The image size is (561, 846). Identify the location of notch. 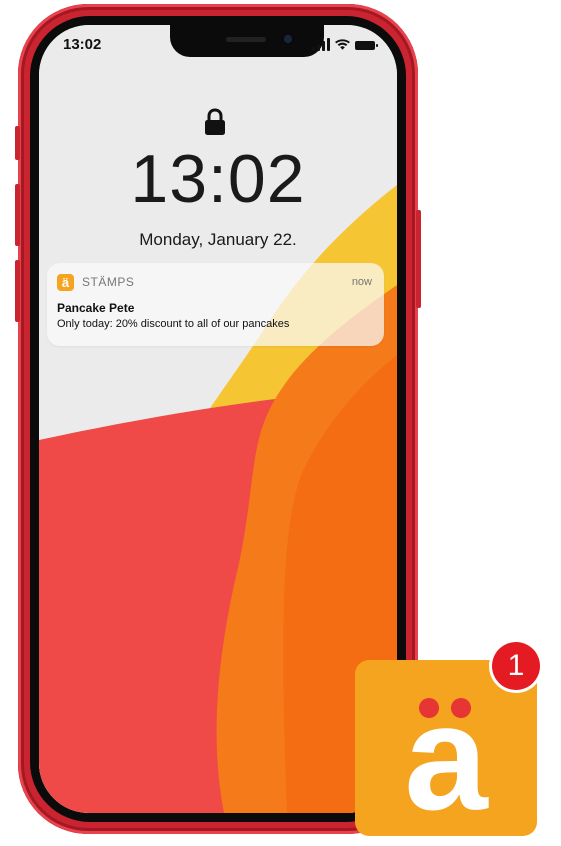
(247, 41).